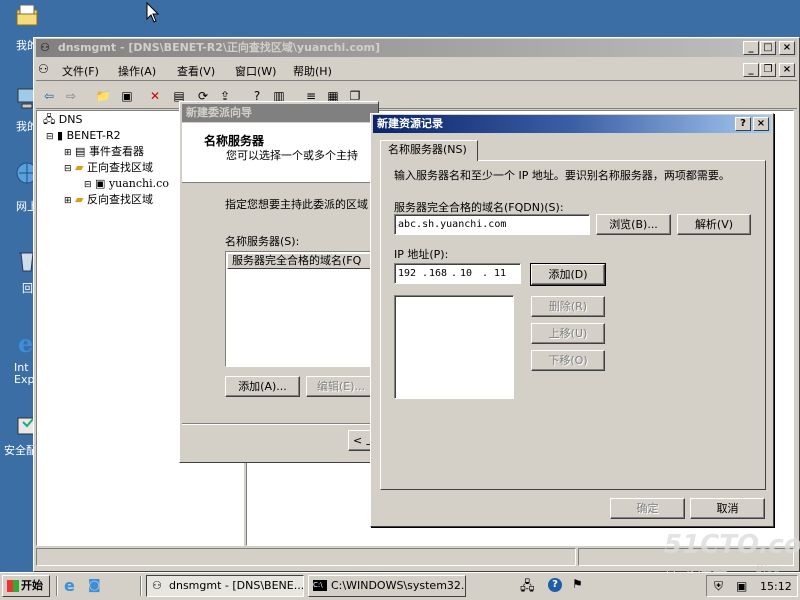  Describe the element at coordinates (743, 124) in the screenshot. I see `dialog-help-button: ?` at that location.